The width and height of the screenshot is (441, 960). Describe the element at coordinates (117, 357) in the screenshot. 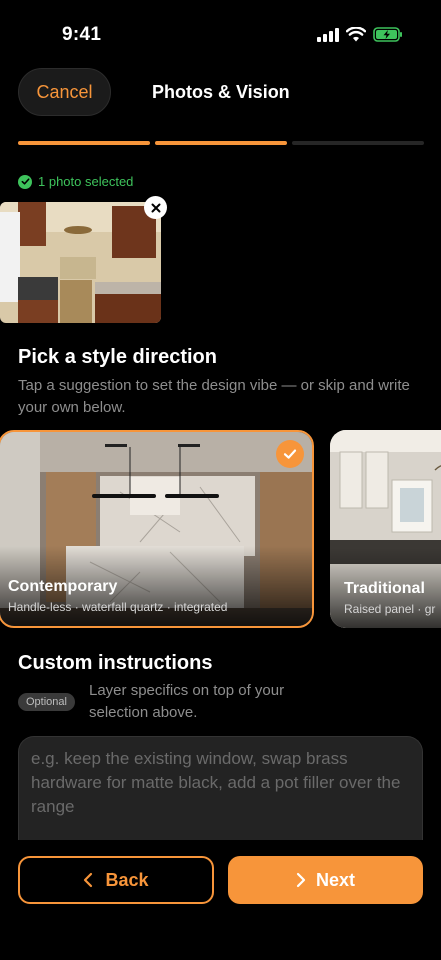

I see `style-section-title: Pick a style direction` at that location.